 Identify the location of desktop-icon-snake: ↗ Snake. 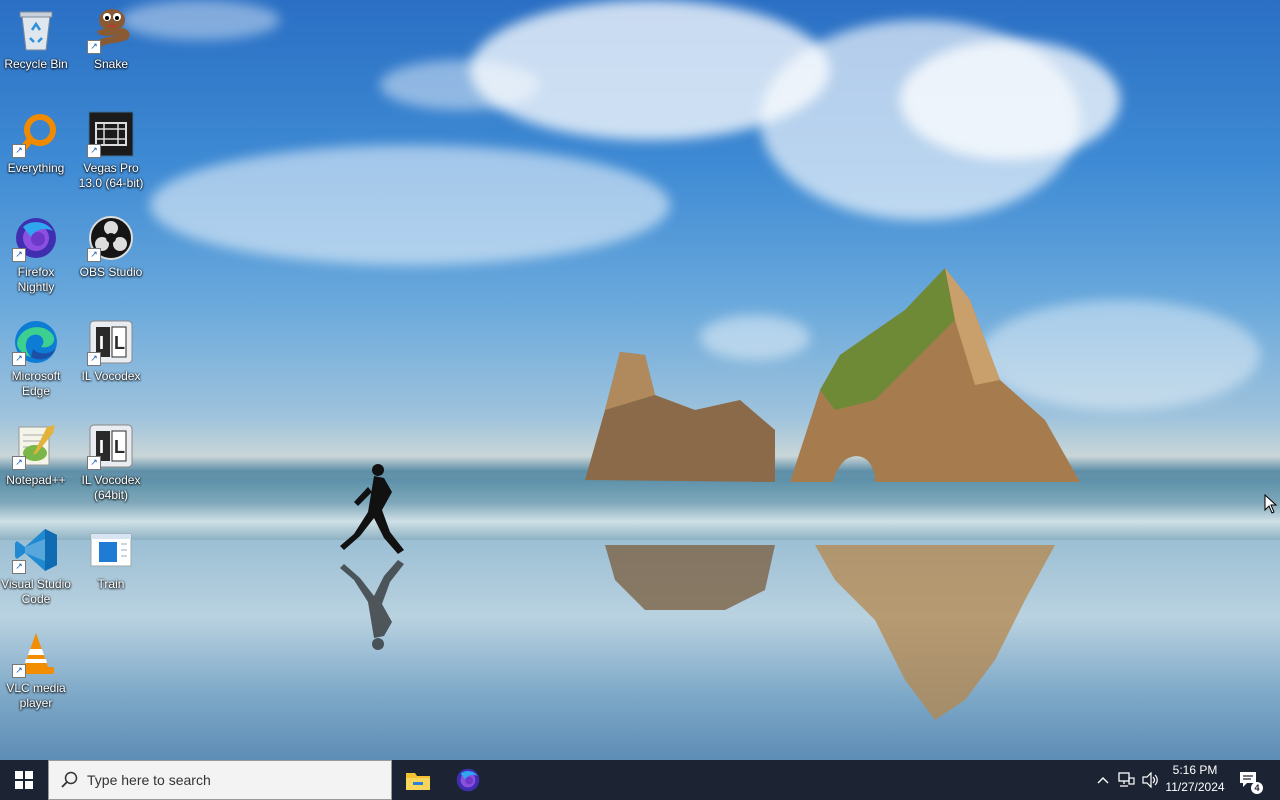
(111, 39).